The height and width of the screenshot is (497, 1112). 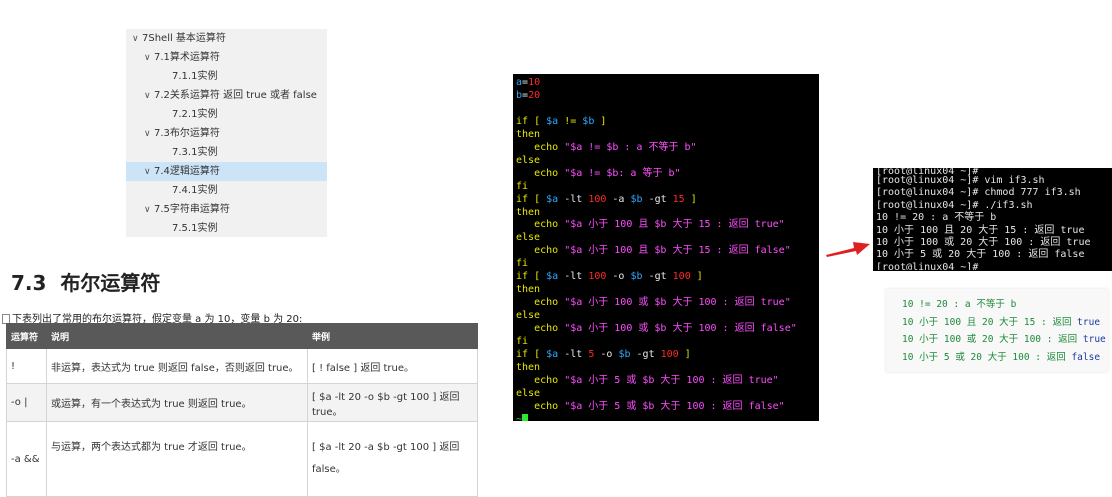 I want to click on code-line: if [ $a -lt 5 -o $b -gt 100 ], so click(x=603, y=355).